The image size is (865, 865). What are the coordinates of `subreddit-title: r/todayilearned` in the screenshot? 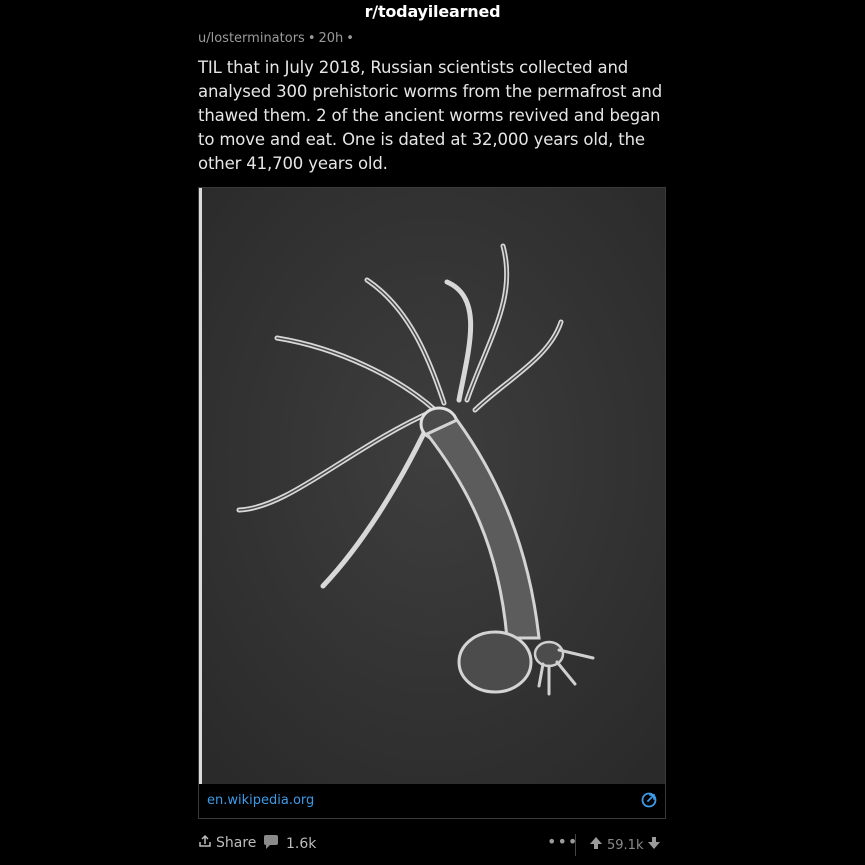 It's located at (432, 11).